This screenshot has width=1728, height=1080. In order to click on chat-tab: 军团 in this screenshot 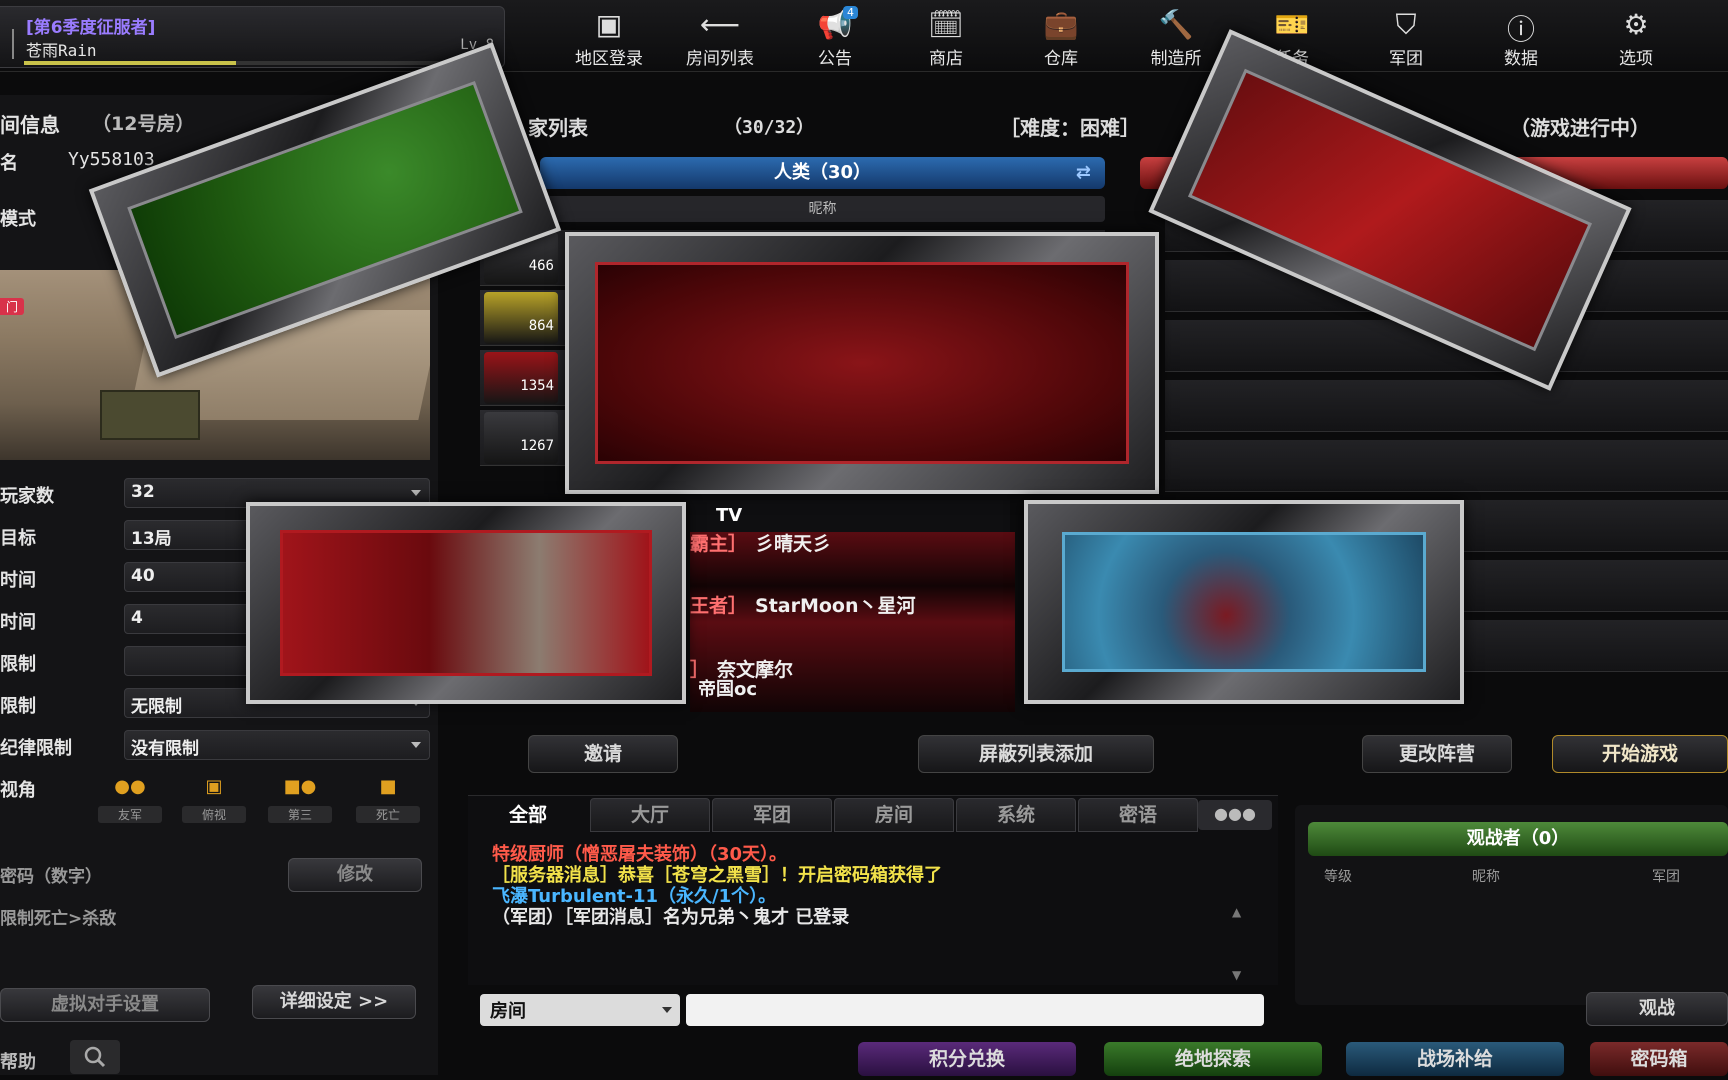, I will do `click(772, 815)`.